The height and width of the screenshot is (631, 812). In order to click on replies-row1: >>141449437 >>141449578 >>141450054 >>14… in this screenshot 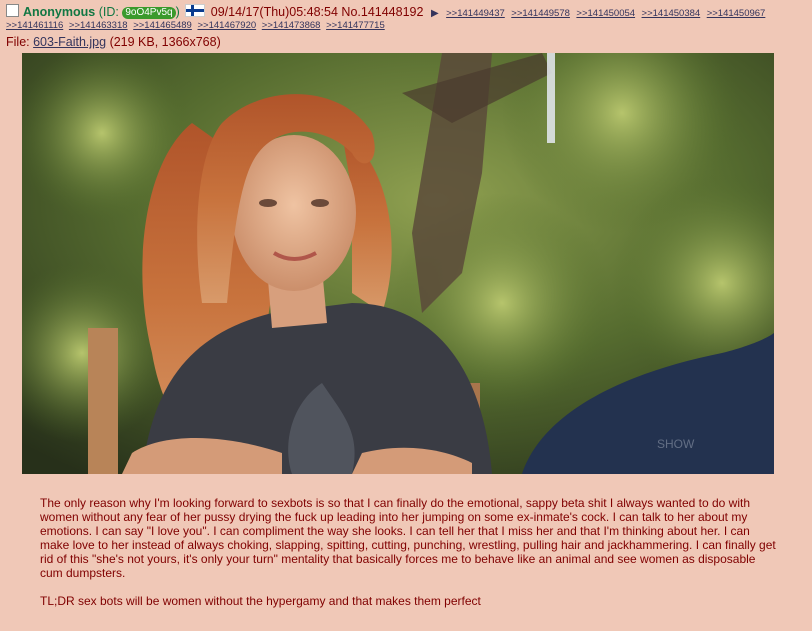, I will do `click(607, 12)`.